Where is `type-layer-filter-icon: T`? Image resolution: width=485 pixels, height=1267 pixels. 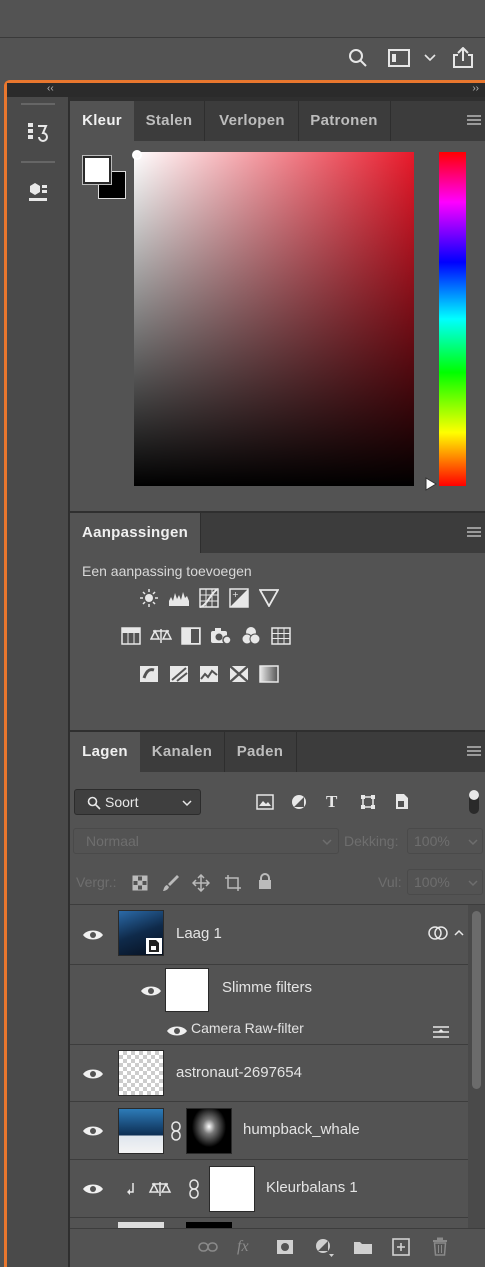 type-layer-filter-icon: T is located at coordinates (331, 802).